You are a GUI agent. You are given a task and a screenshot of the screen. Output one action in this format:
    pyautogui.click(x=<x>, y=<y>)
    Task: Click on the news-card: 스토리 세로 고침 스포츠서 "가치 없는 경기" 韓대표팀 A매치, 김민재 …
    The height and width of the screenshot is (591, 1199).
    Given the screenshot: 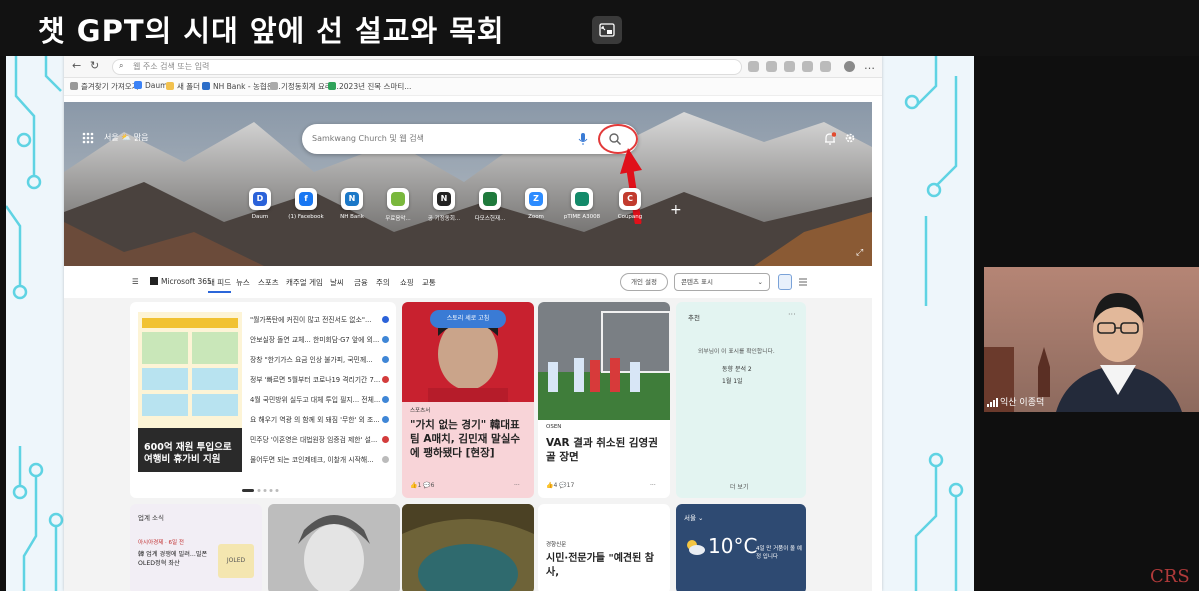 What is the action you would take?
    pyautogui.click(x=468, y=400)
    